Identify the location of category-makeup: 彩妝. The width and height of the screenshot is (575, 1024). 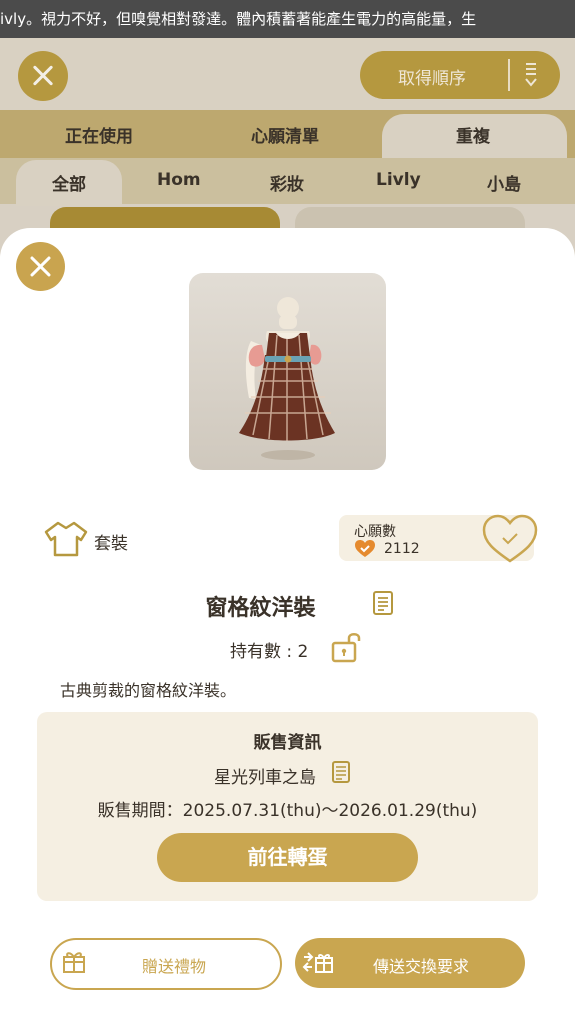
(287, 185).